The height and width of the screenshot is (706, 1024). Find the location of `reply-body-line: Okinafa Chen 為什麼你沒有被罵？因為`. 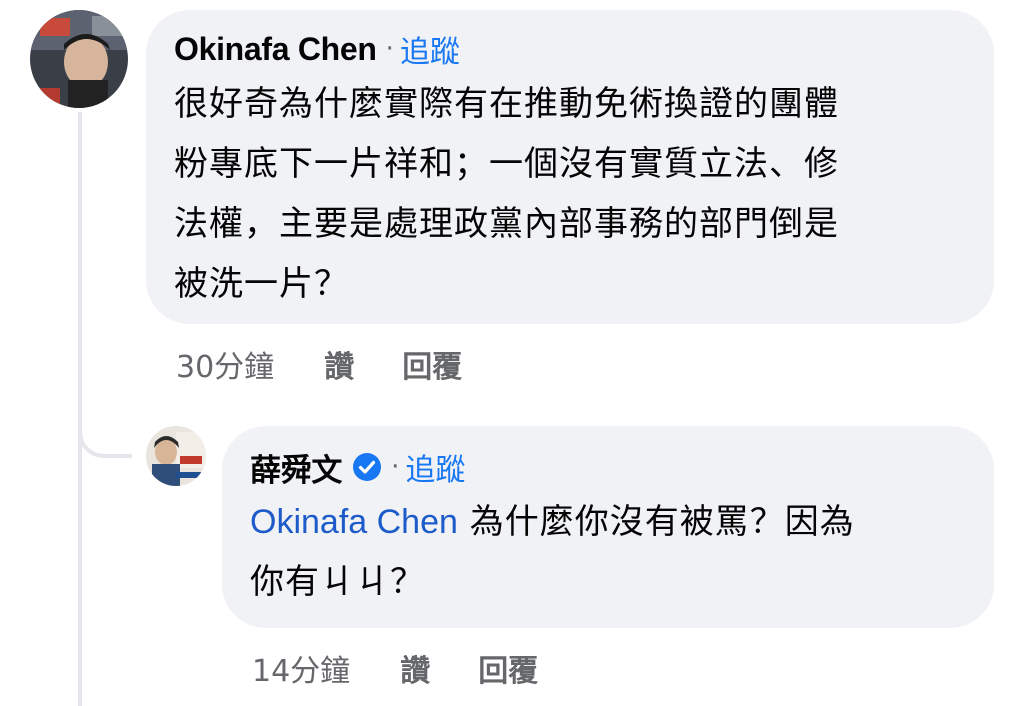

reply-body-line: Okinafa Chen 為什麼你沒有被罵？因為 is located at coordinates (607, 522).